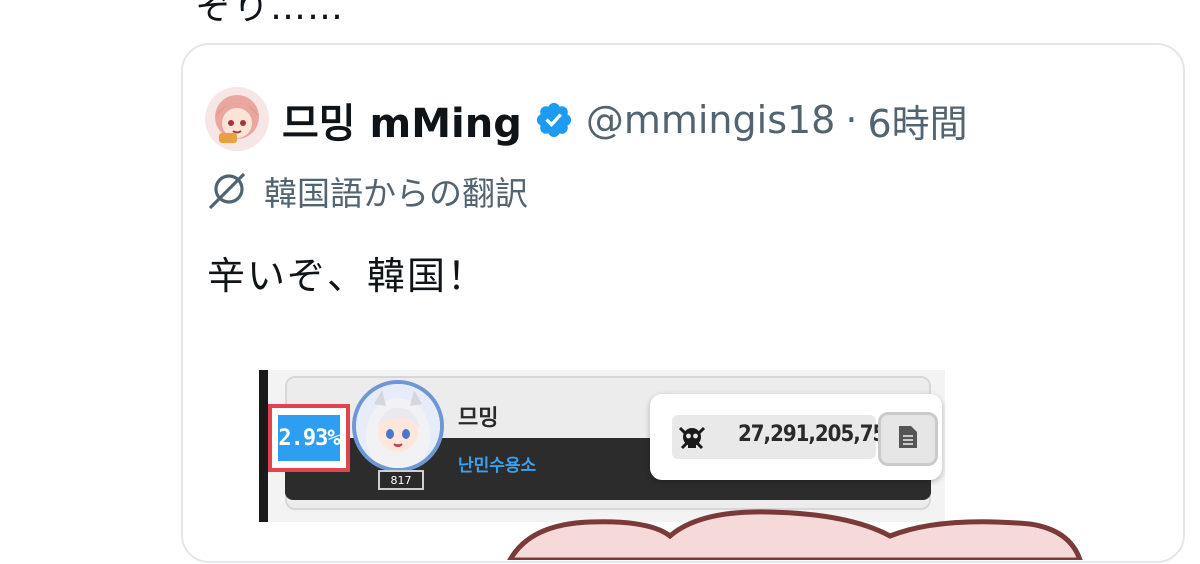 This screenshot has height=564, width=1200. Describe the element at coordinates (780, 531) in the screenshot. I see `next-image-preview-edge` at that location.